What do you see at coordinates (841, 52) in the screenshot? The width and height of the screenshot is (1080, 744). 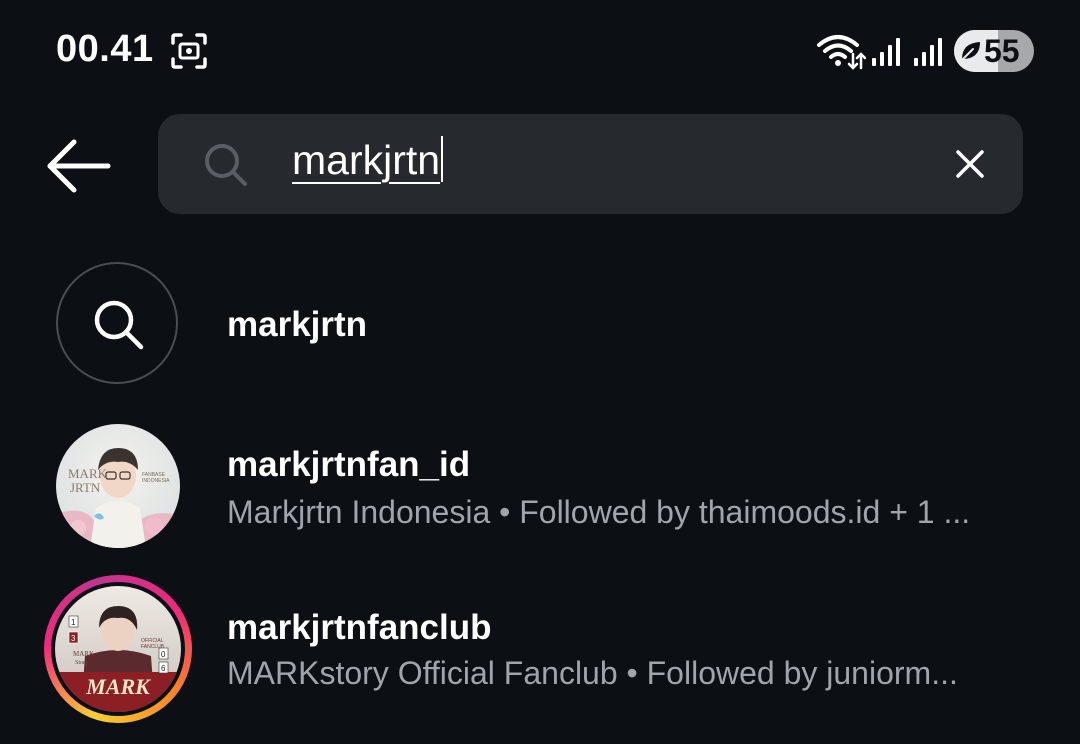 I see `wifi-icon` at bounding box center [841, 52].